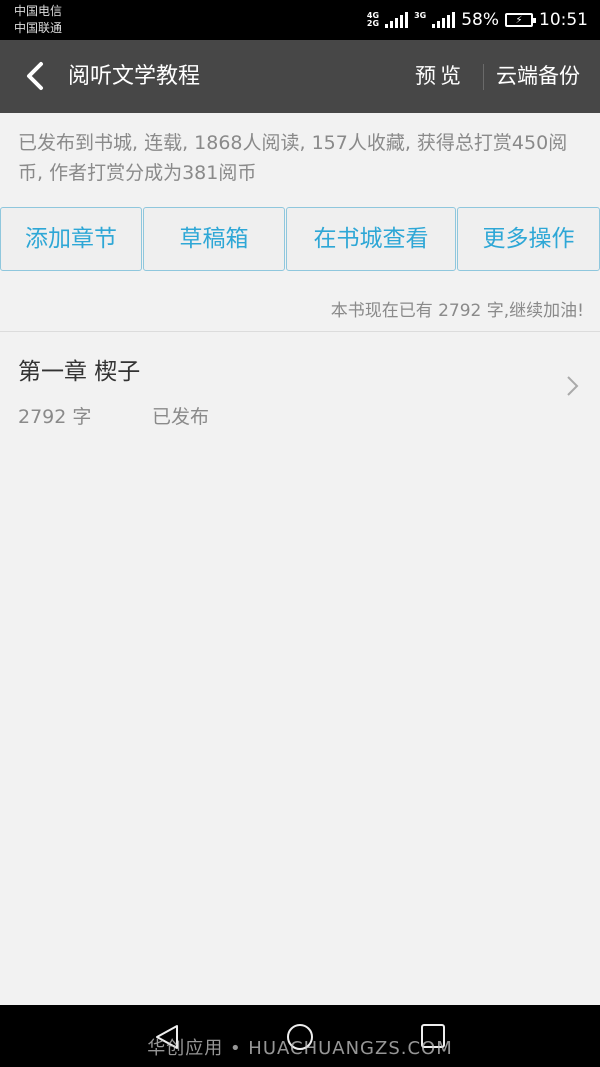 This screenshot has height=1067, width=600. I want to click on watermark: 华创应用 • HUACHUANGZS.COM, so click(300, 1048).